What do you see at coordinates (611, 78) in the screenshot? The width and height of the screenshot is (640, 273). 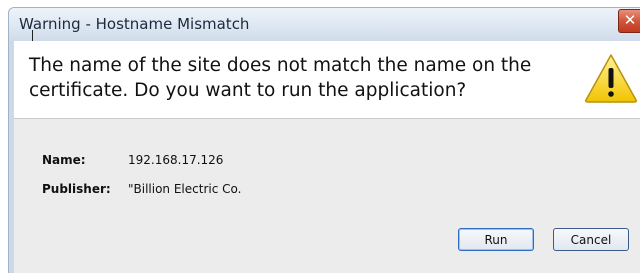 I see `warning-triangle-icon` at bounding box center [611, 78].